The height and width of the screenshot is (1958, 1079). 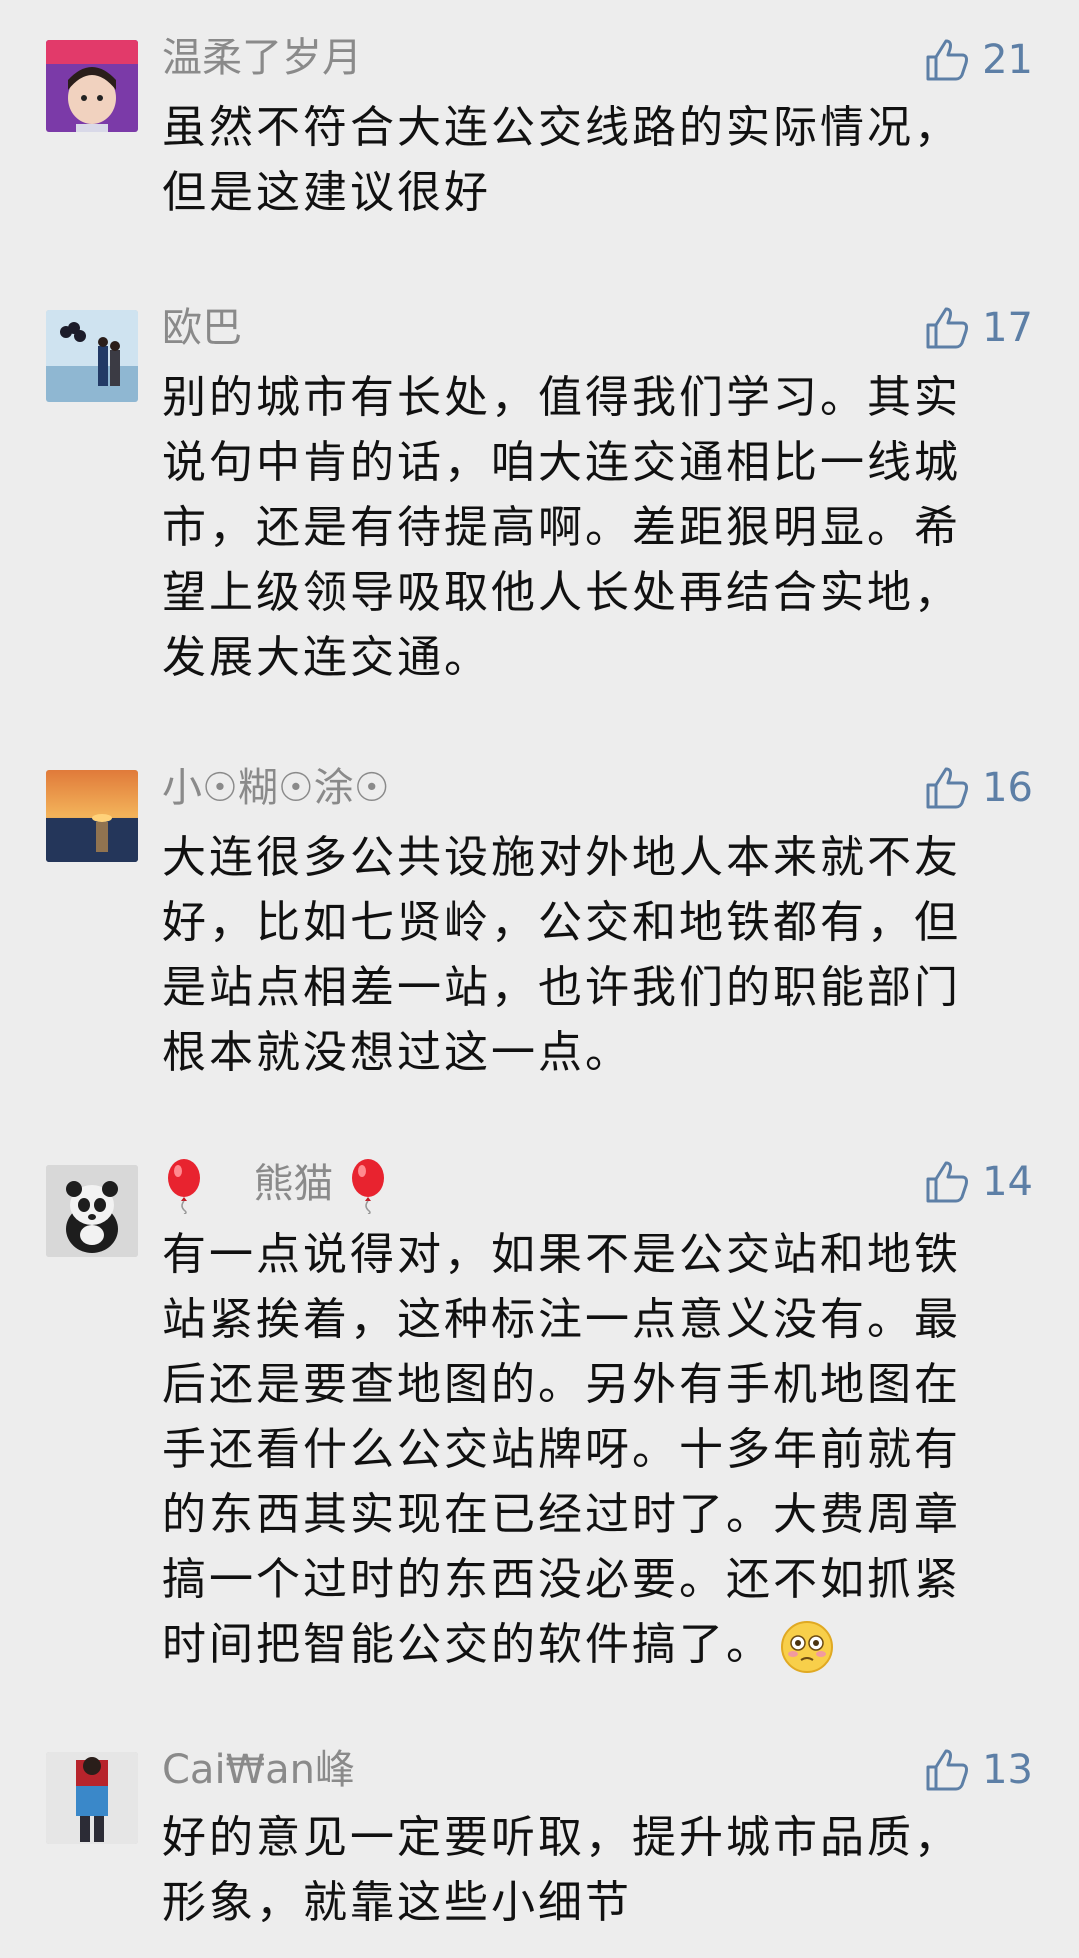 What do you see at coordinates (1007, 1182) in the screenshot?
I see `like-count: 14` at bounding box center [1007, 1182].